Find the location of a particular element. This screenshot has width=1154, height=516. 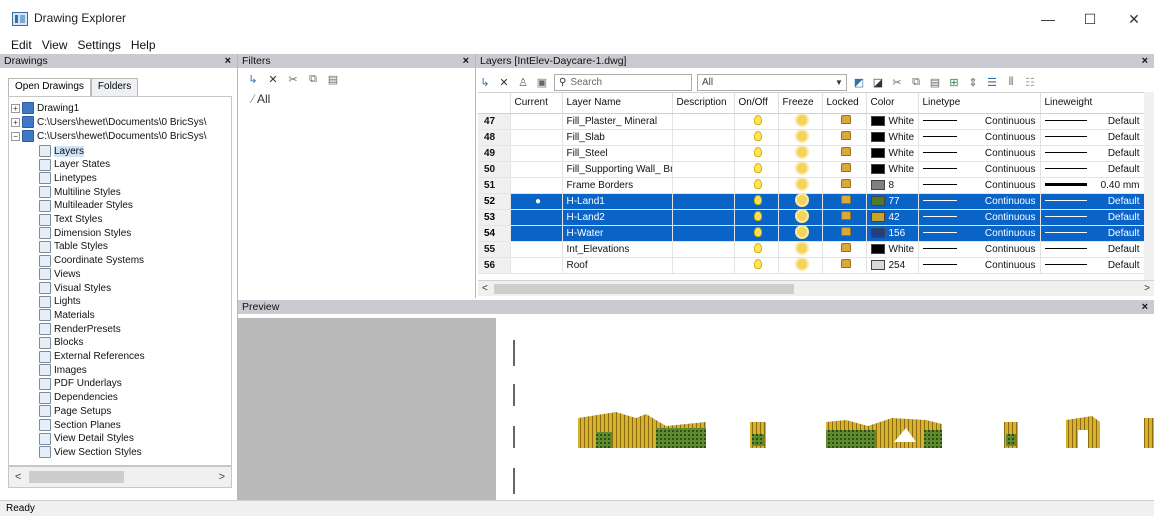

scroll-left-icon: < is located at coordinates (485, 288).